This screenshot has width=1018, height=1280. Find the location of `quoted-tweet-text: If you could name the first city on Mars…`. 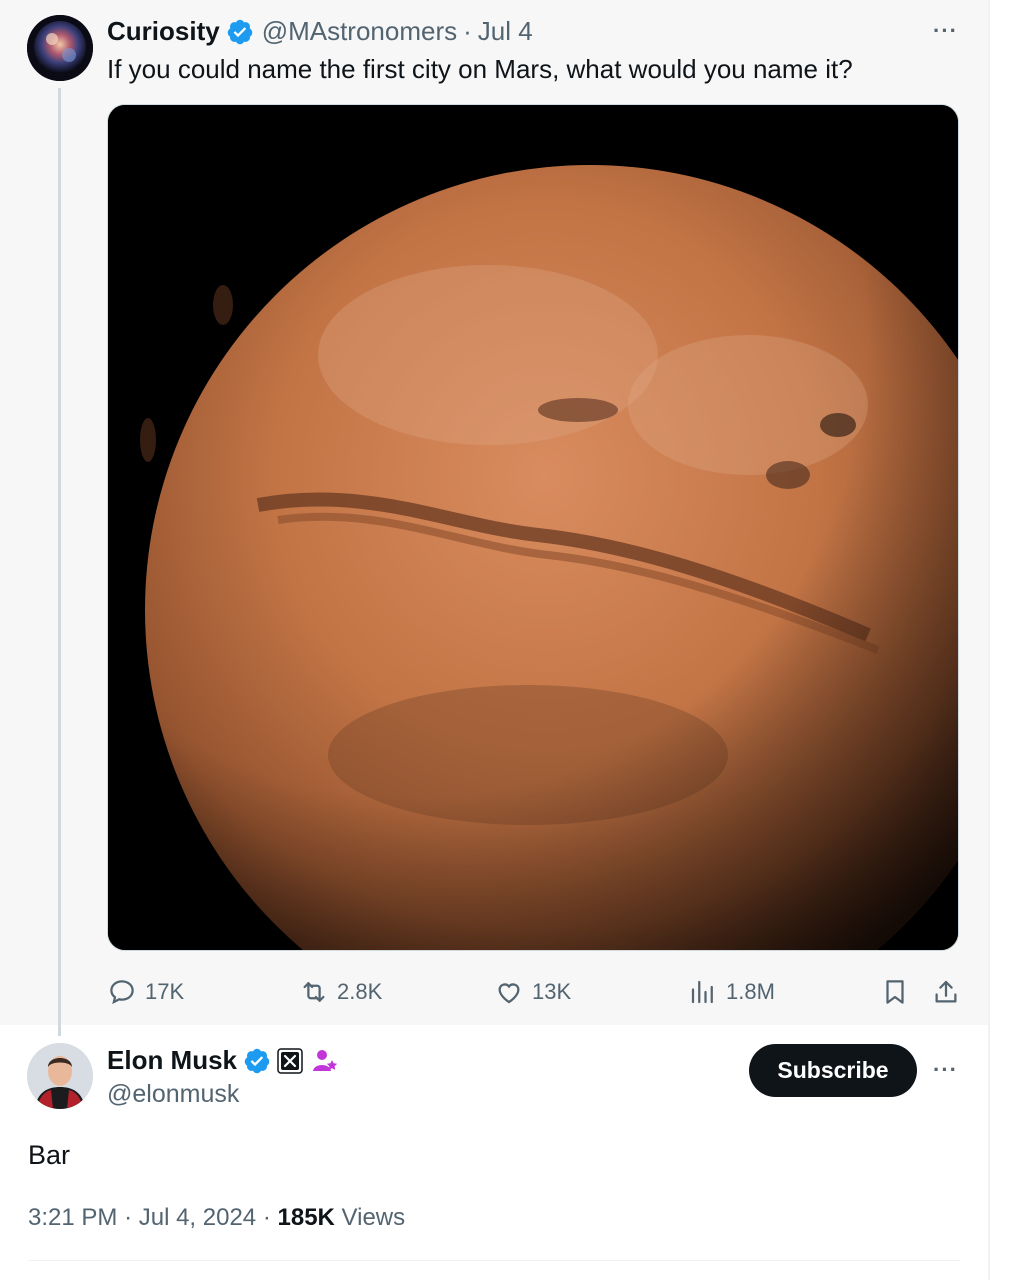

quoted-tweet-text: If you could name the first city on Mars… is located at coordinates (480, 69).